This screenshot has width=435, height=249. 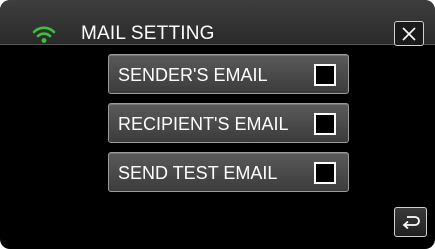 I want to click on recipients-email-label: RECIPIENT'S EMAIL, so click(x=203, y=124).